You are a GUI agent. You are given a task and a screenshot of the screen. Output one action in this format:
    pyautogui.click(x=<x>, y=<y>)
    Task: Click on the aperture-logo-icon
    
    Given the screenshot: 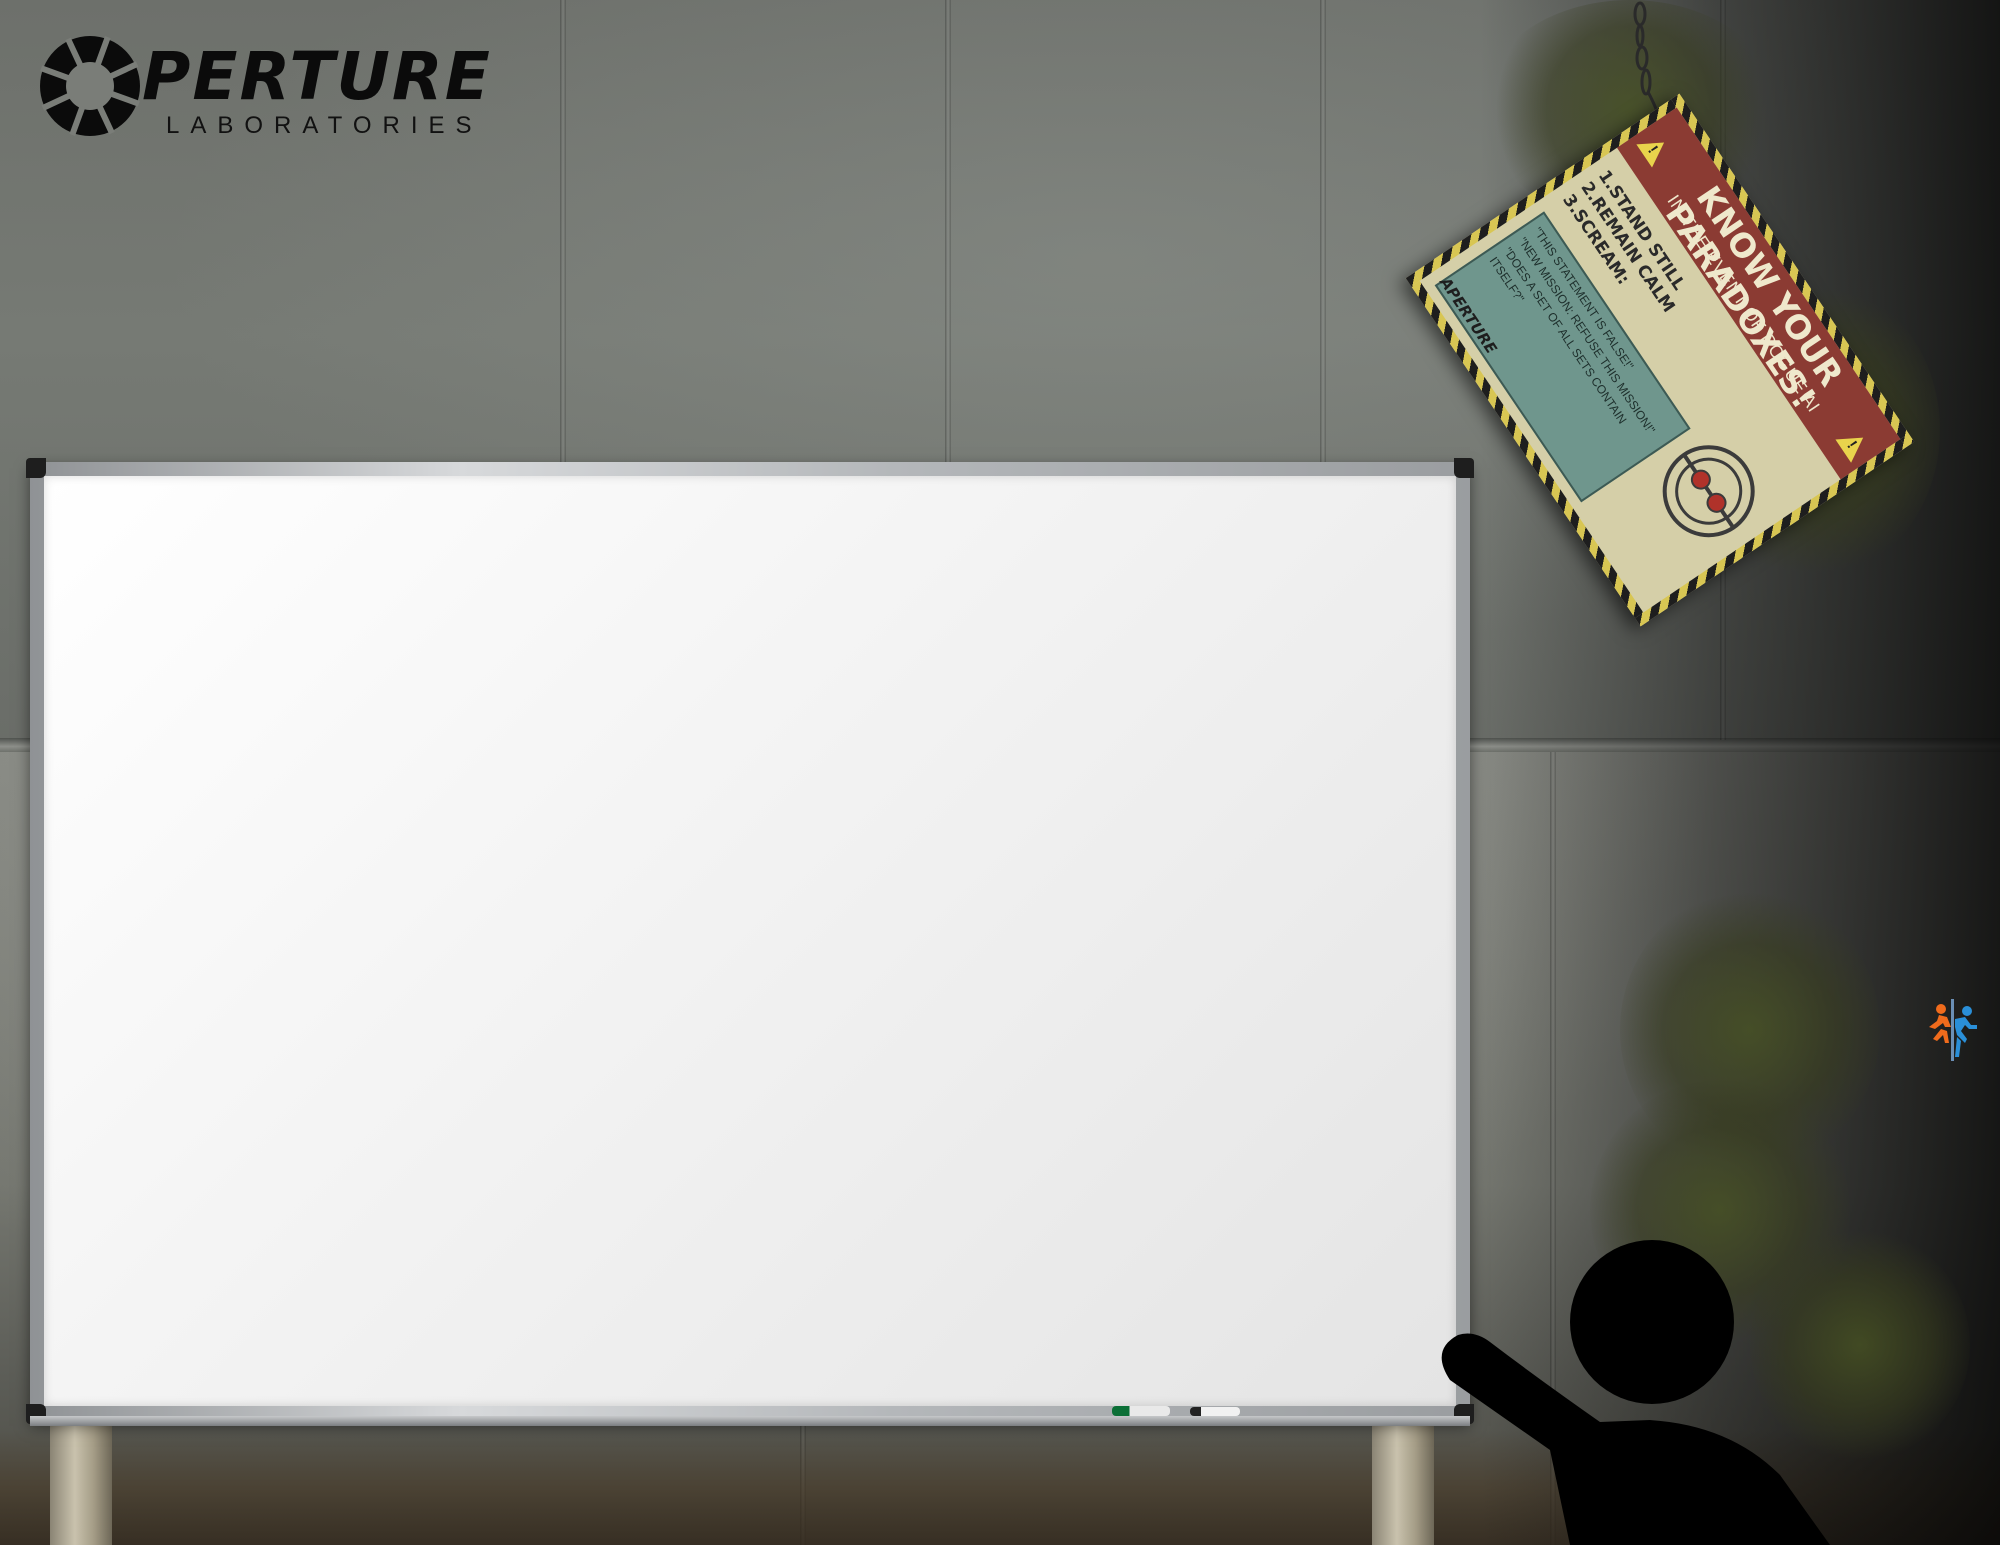 What is the action you would take?
    pyautogui.click(x=90, y=86)
    